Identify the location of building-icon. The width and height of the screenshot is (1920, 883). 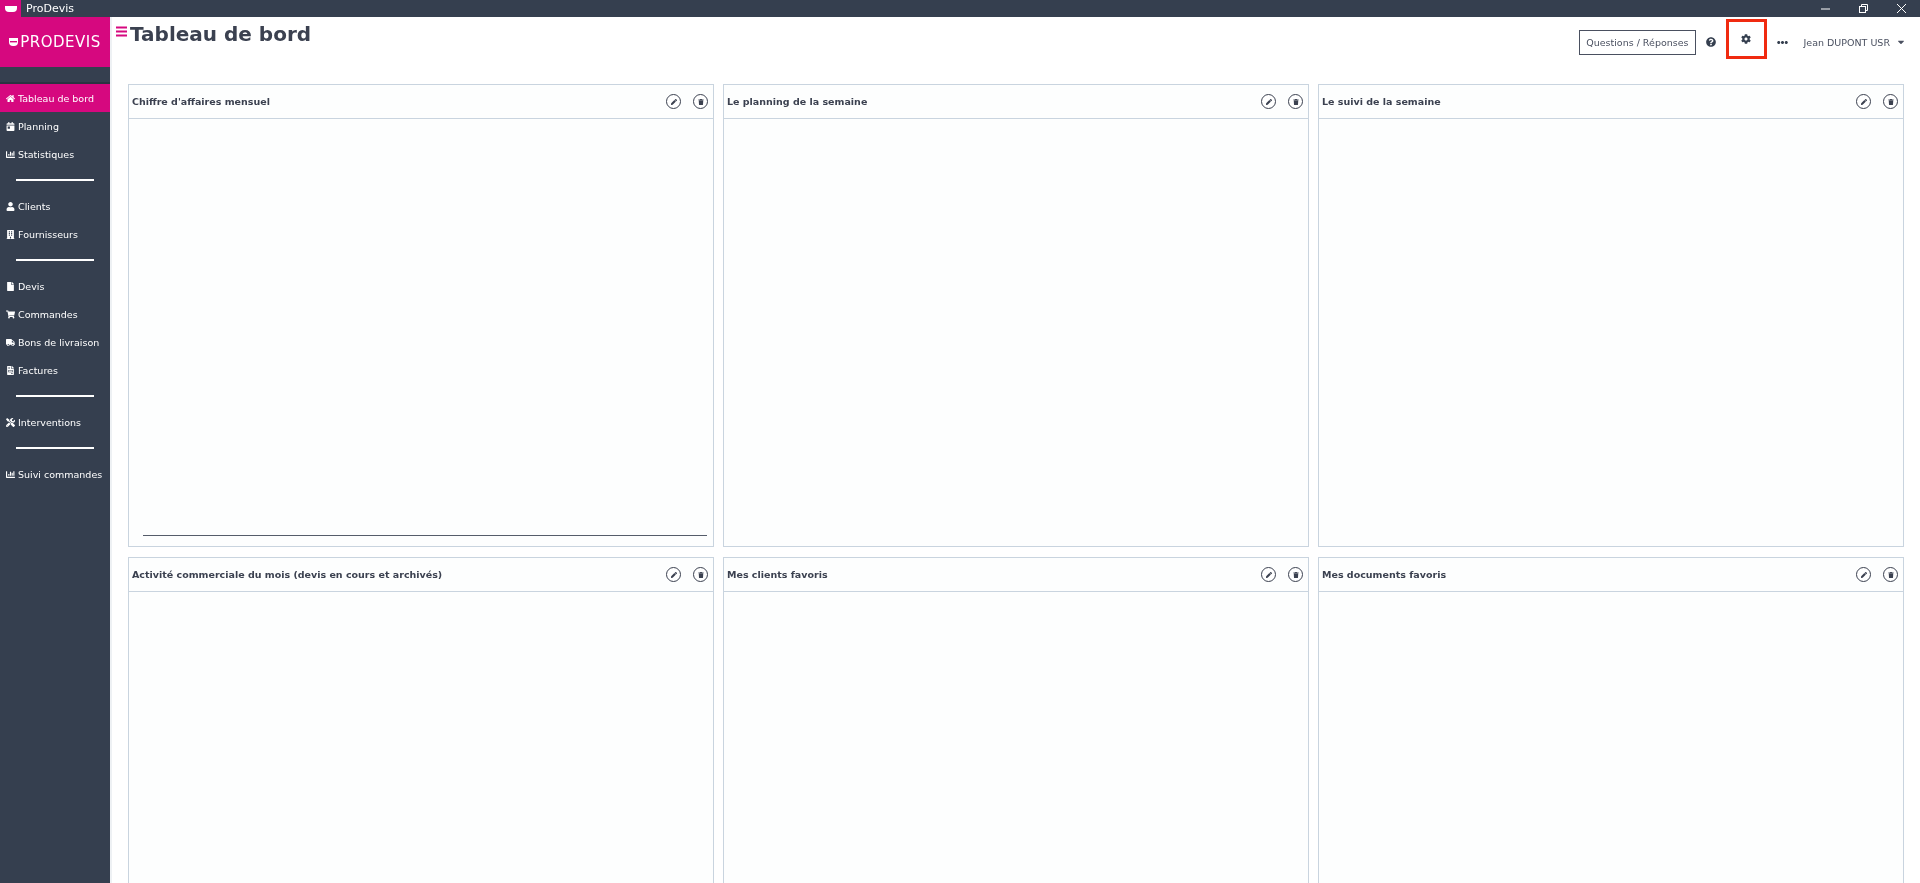
(10, 234).